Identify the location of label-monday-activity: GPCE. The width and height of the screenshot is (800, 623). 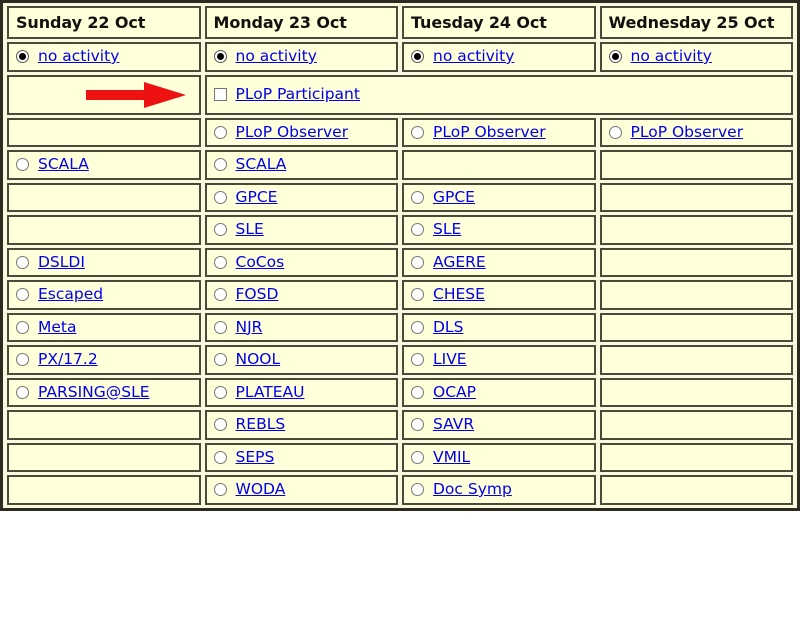
(257, 197).